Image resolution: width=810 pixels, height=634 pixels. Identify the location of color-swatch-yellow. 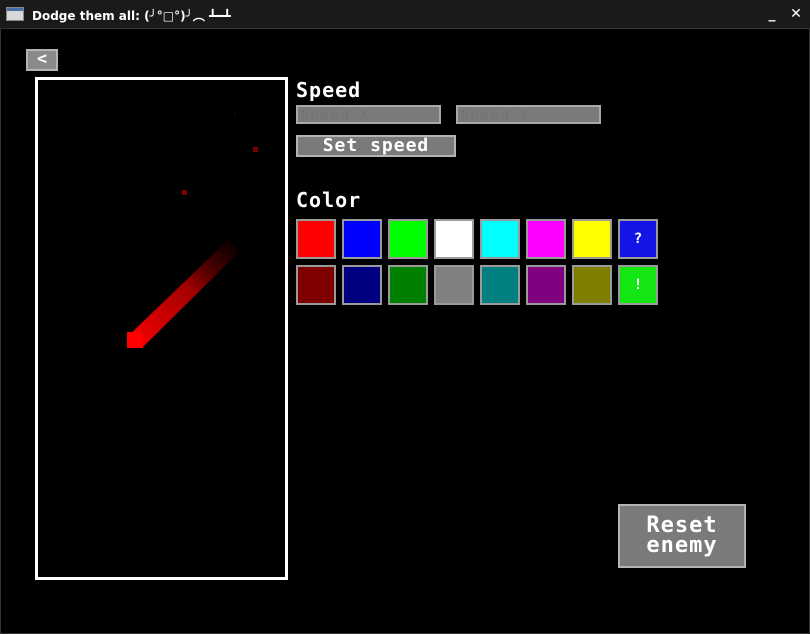
(592, 239).